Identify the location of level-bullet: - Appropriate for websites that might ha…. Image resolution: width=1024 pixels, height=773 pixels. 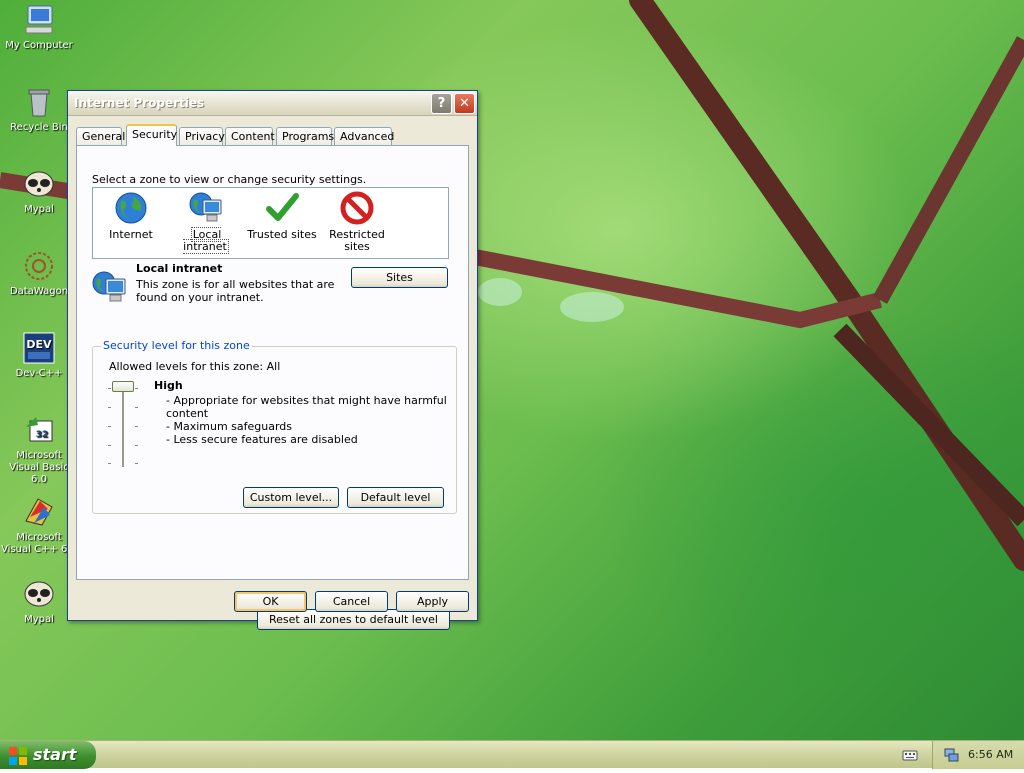
(306, 400).